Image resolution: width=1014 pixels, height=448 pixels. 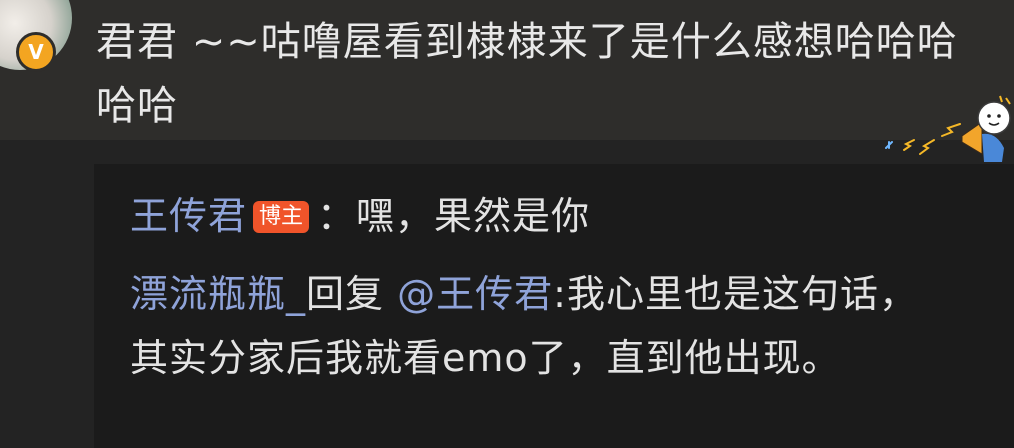 What do you see at coordinates (475, 294) in the screenshot?
I see `mention-link: @王传君` at bounding box center [475, 294].